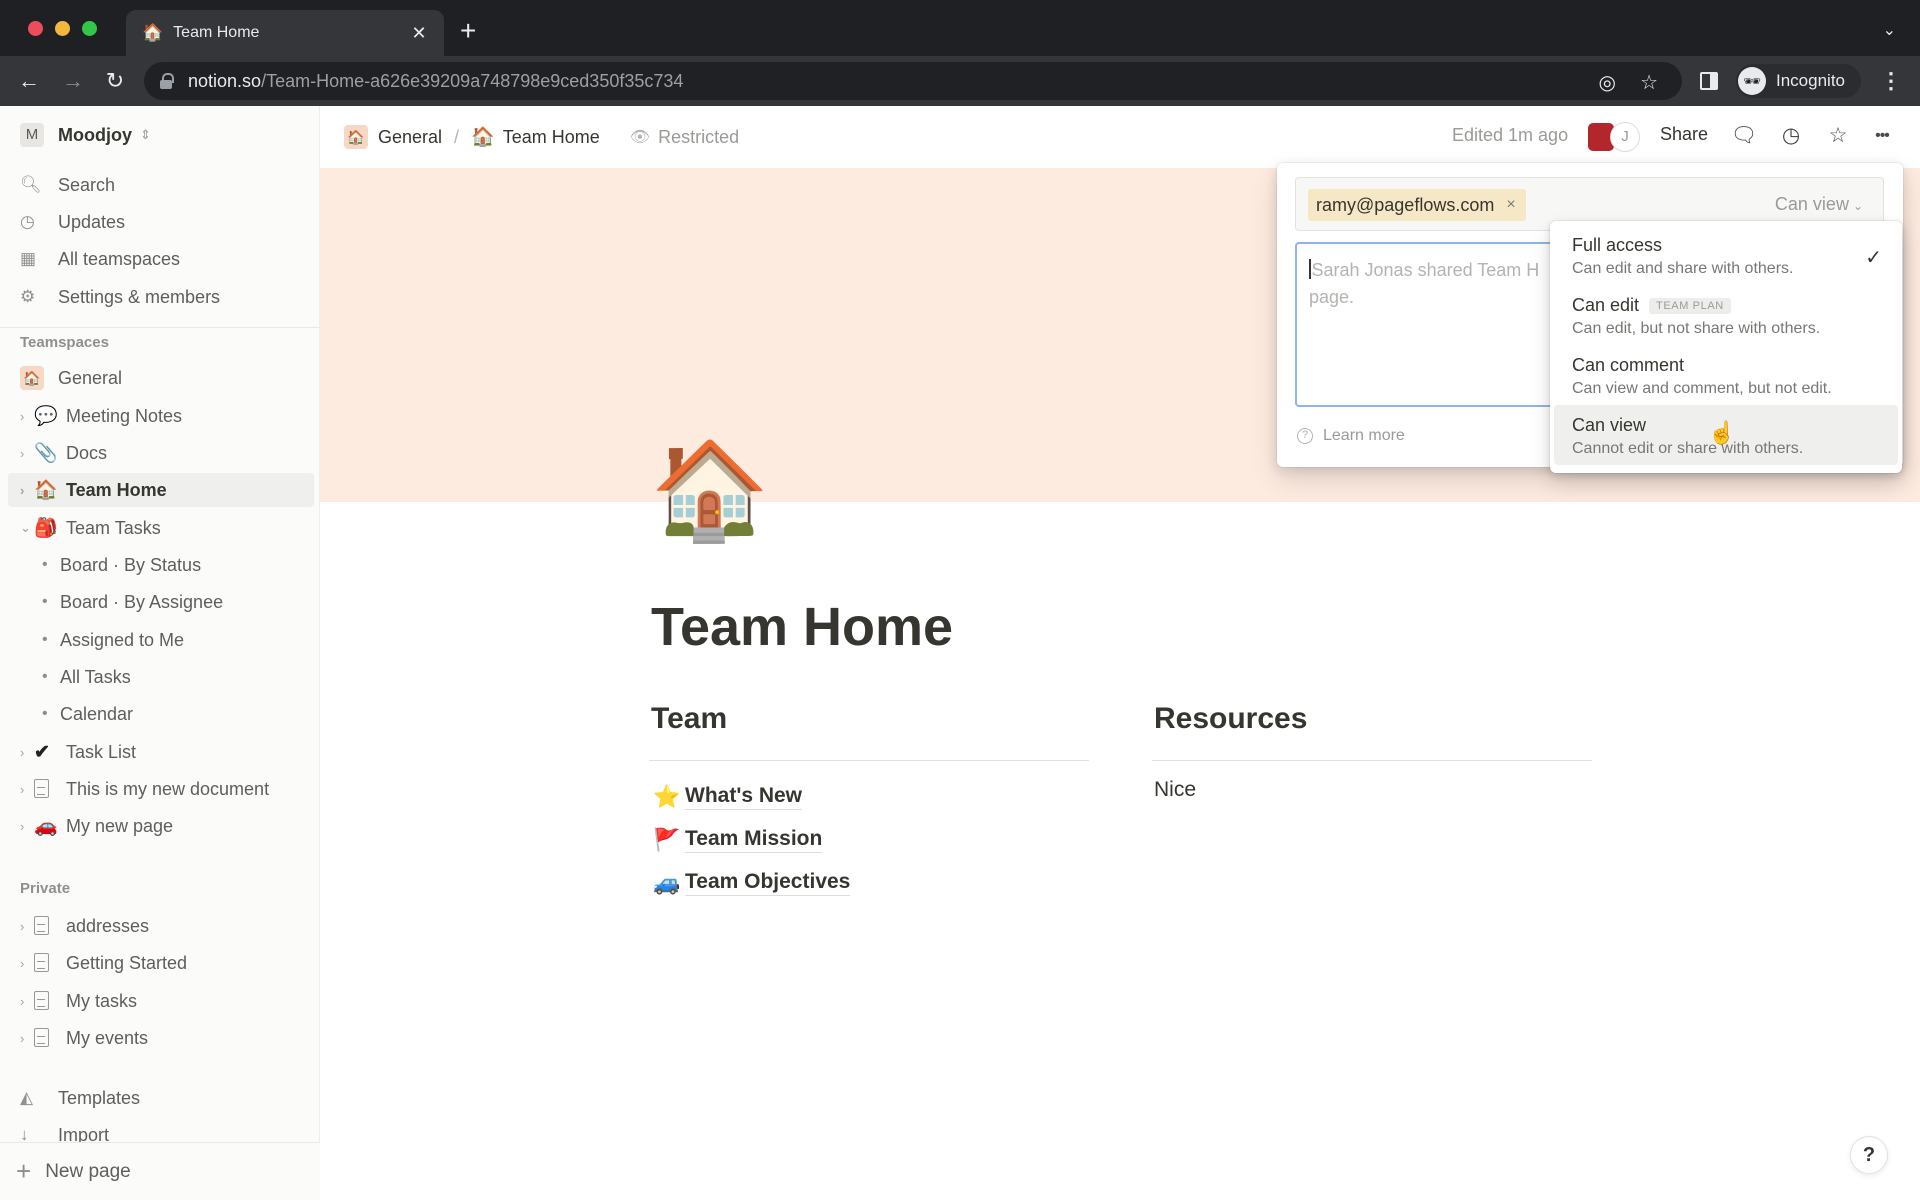 The image size is (1920, 1200). Describe the element at coordinates (27, 221) in the screenshot. I see `clock-icon: ◷` at that location.